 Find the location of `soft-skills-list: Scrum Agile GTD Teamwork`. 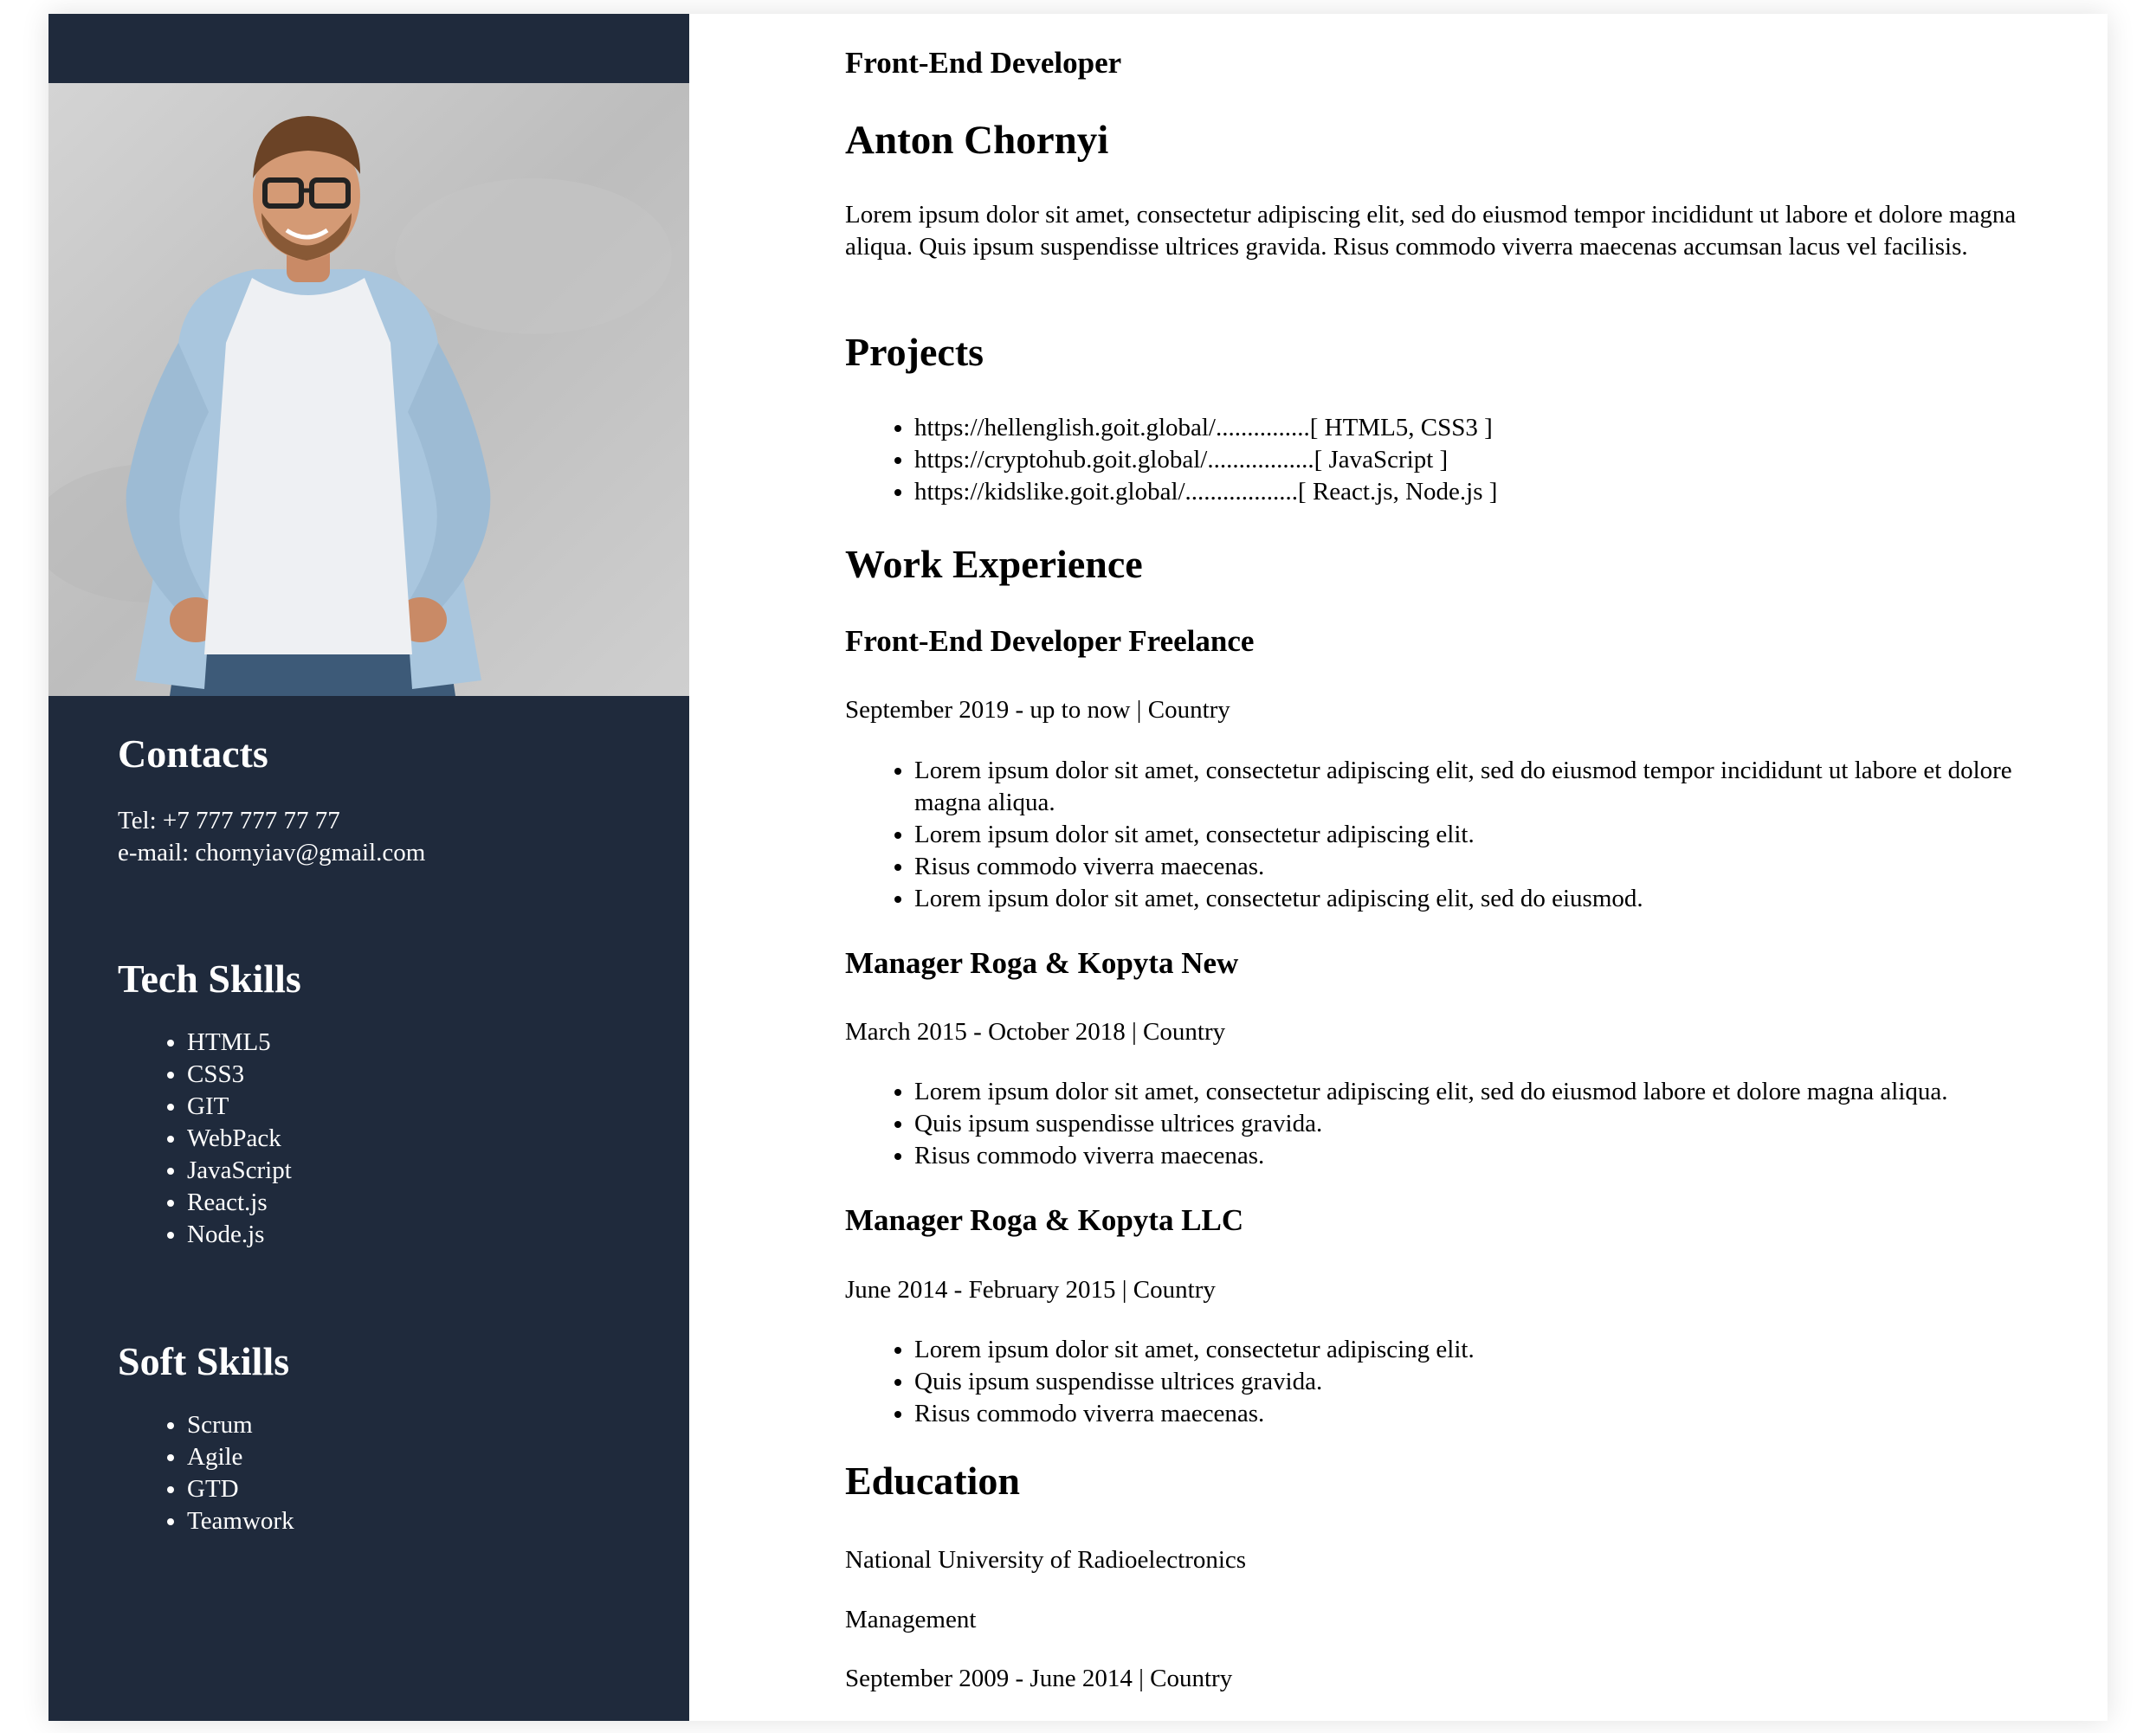

soft-skills-list: Scrum Agile GTD Teamwork is located at coordinates (386, 1473).